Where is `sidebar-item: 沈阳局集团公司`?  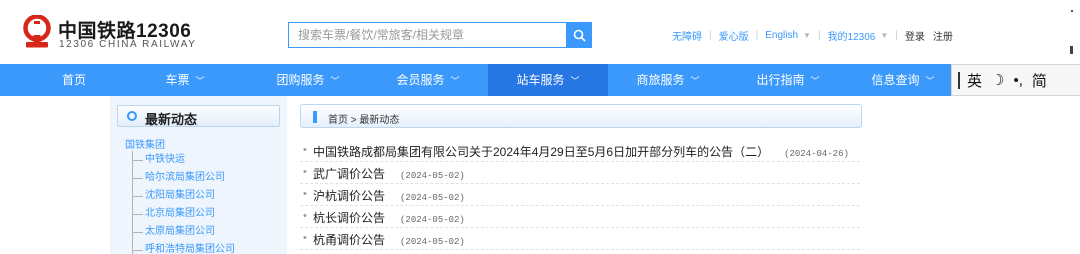 sidebar-item: 沈阳局集团公司 is located at coordinates (207, 197).